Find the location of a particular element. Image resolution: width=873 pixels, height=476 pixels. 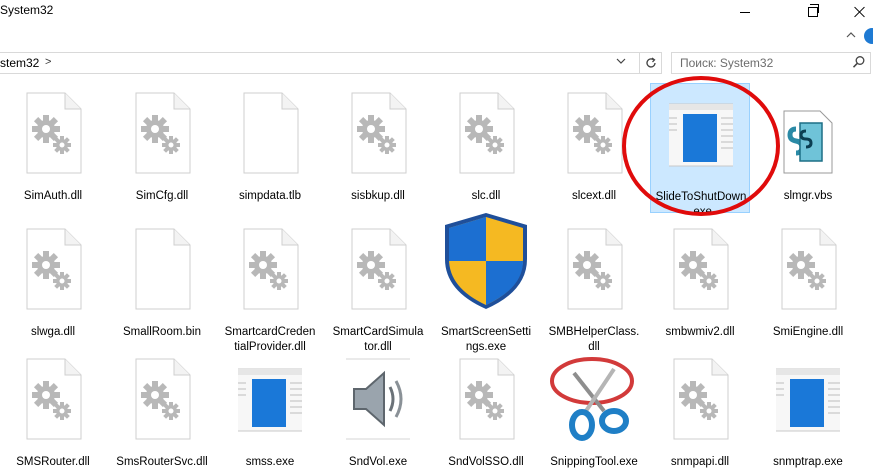

file-item: SmallRoom.bin is located at coordinates (162, 284).